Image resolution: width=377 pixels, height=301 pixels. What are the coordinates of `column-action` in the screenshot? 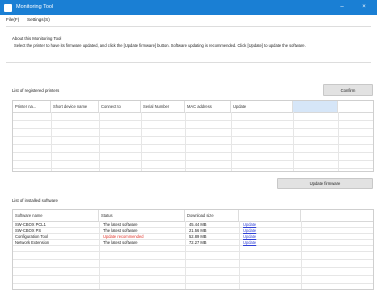 It's located at (270, 215).